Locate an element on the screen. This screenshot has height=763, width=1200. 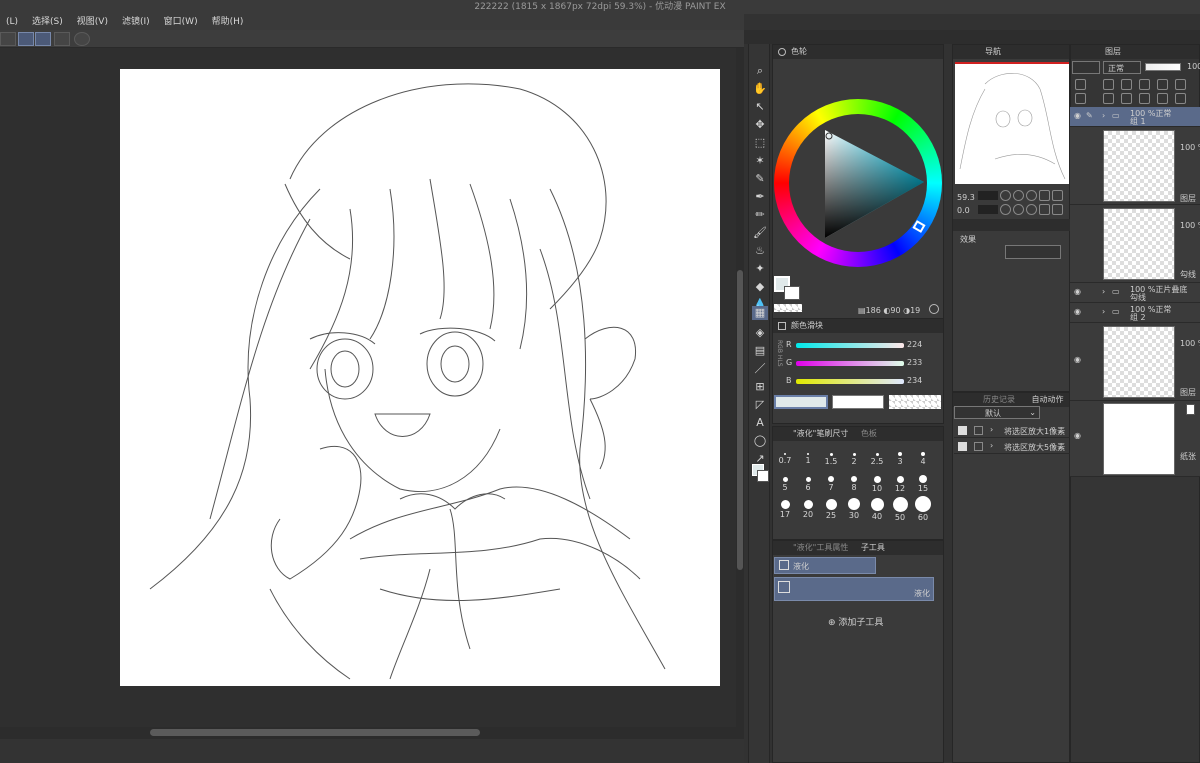
rotate-left-icon is located at coordinates (1005, 209).